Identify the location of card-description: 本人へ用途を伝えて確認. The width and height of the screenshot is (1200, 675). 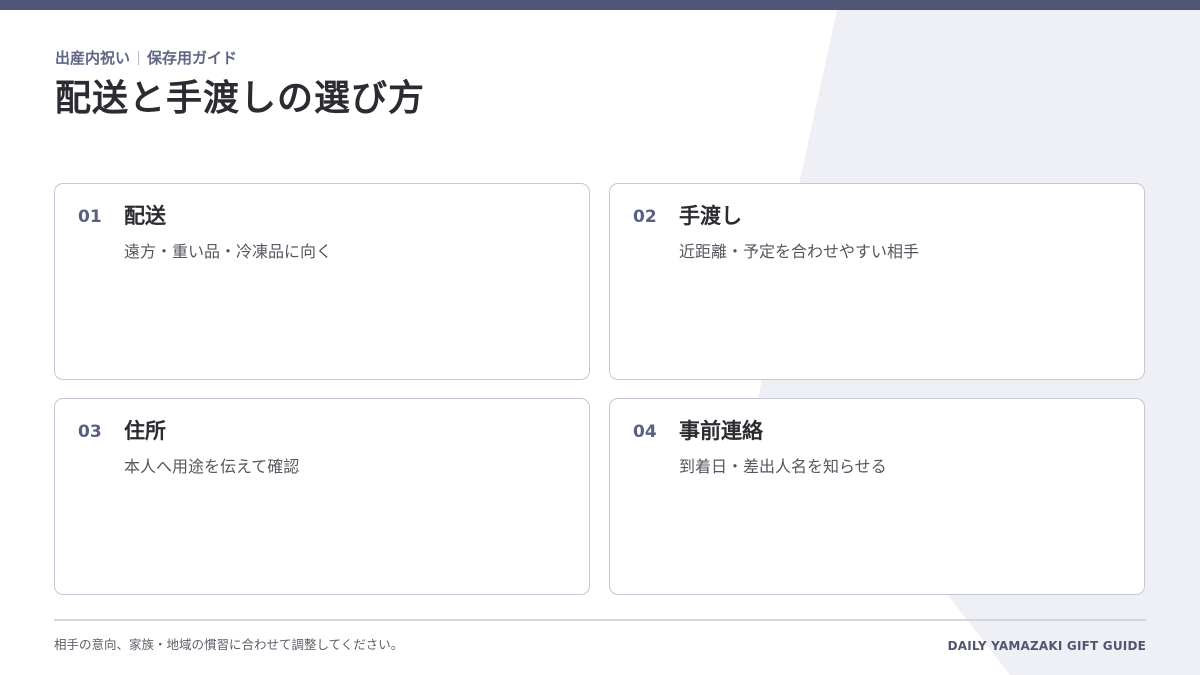
(212, 466).